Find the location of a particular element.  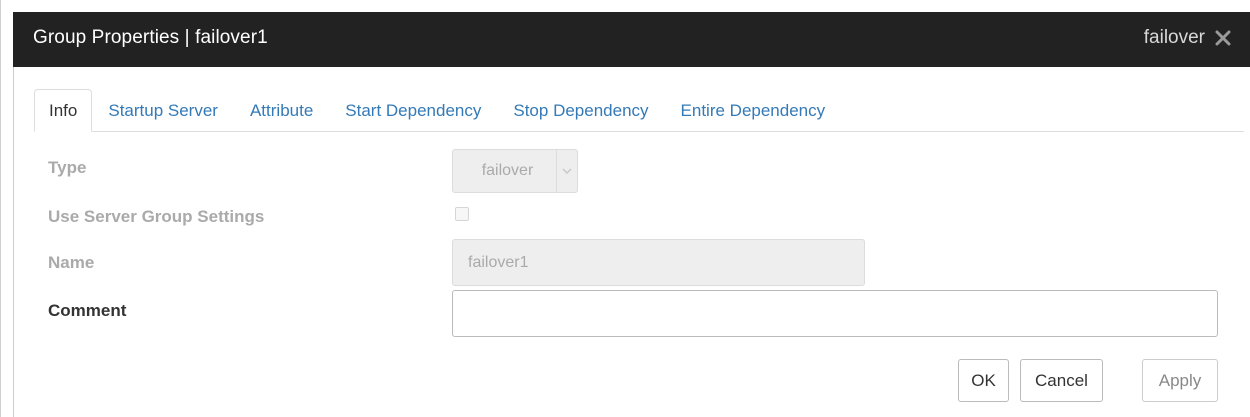

type-label: Type is located at coordinates (67, 167).